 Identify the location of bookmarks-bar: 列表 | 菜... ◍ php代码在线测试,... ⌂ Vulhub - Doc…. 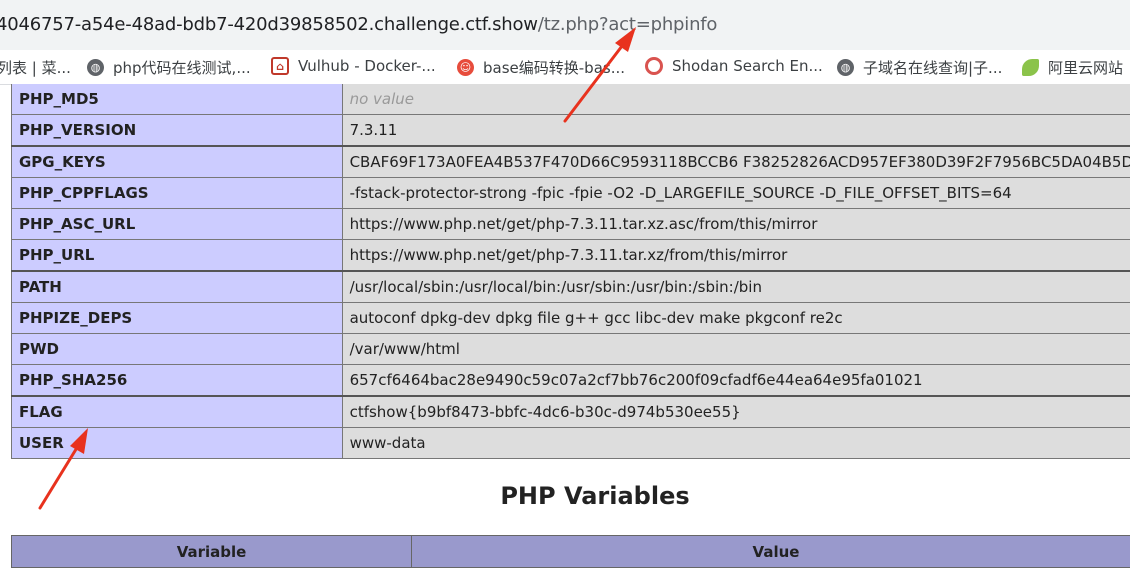
(565, 67).